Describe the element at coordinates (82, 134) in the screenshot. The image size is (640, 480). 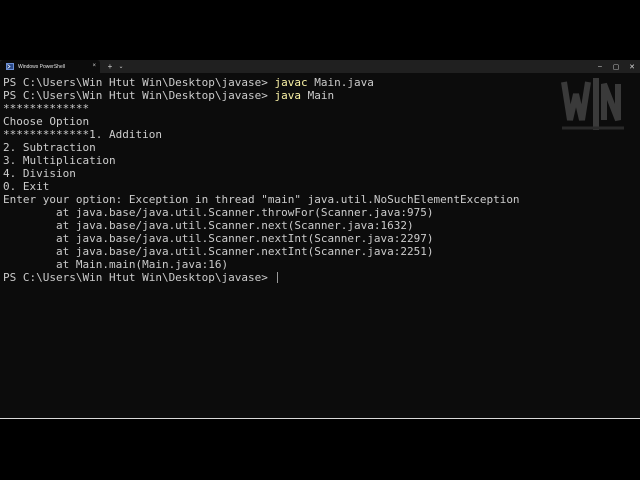
I see `terminal-line: *************1. Addition` at that location.